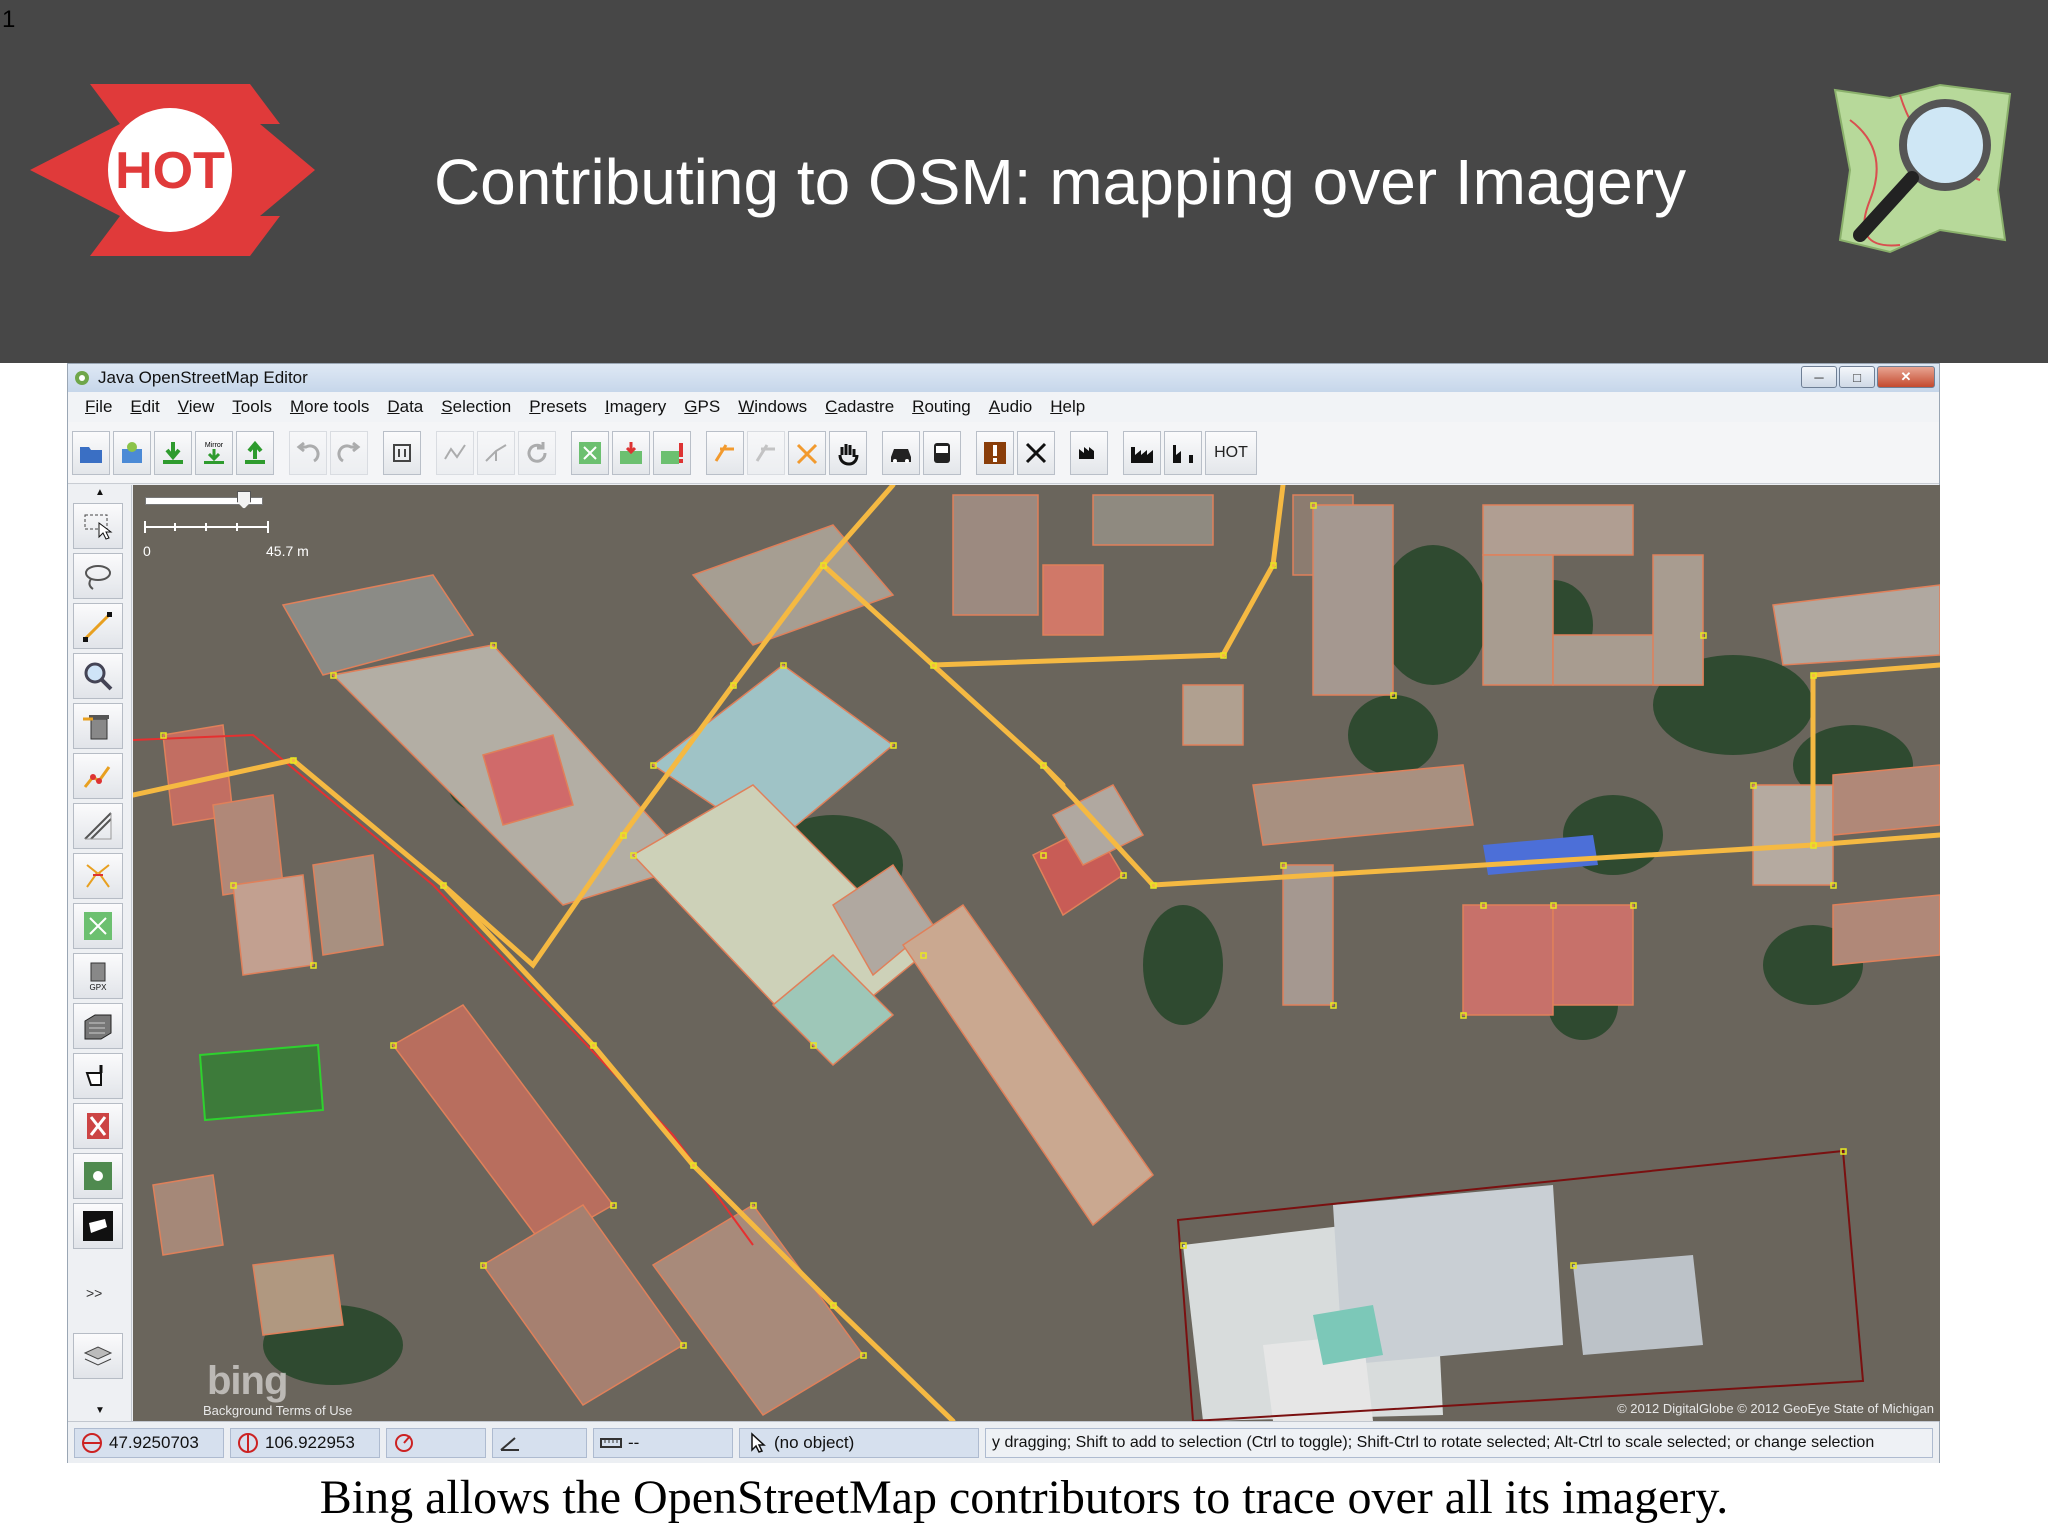 This screenshot has width=2048, height=1536. I want to click on angle-field, so click(539, 1442).